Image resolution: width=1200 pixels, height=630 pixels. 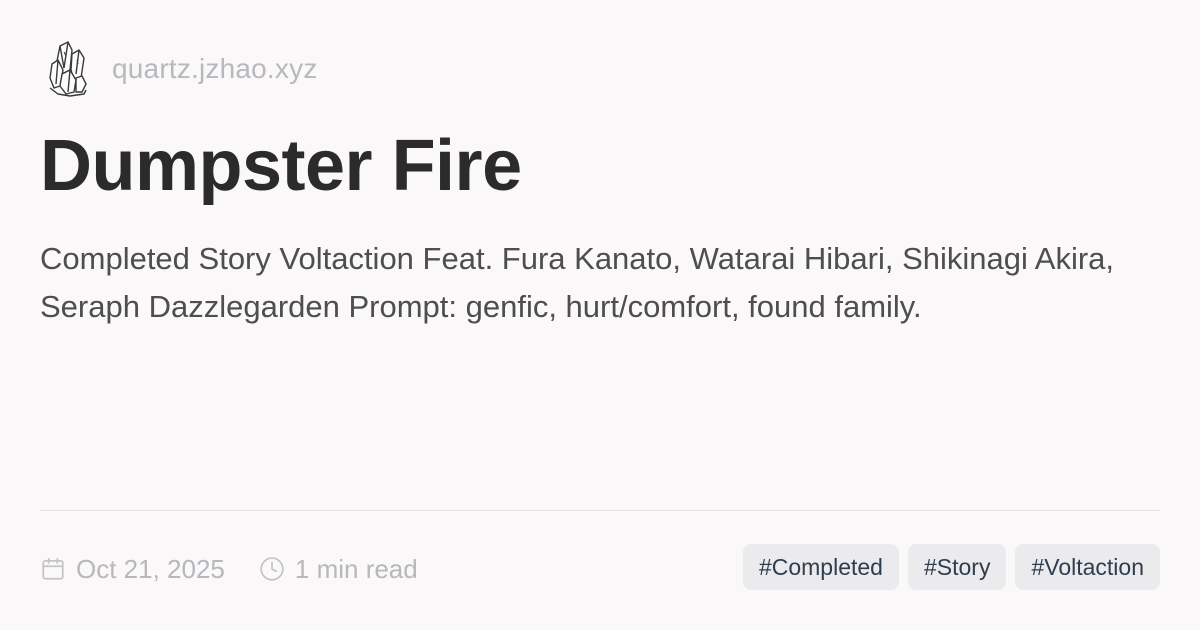 I want to click on read-time-meta: 1 min read, so click(x=338, y=569).